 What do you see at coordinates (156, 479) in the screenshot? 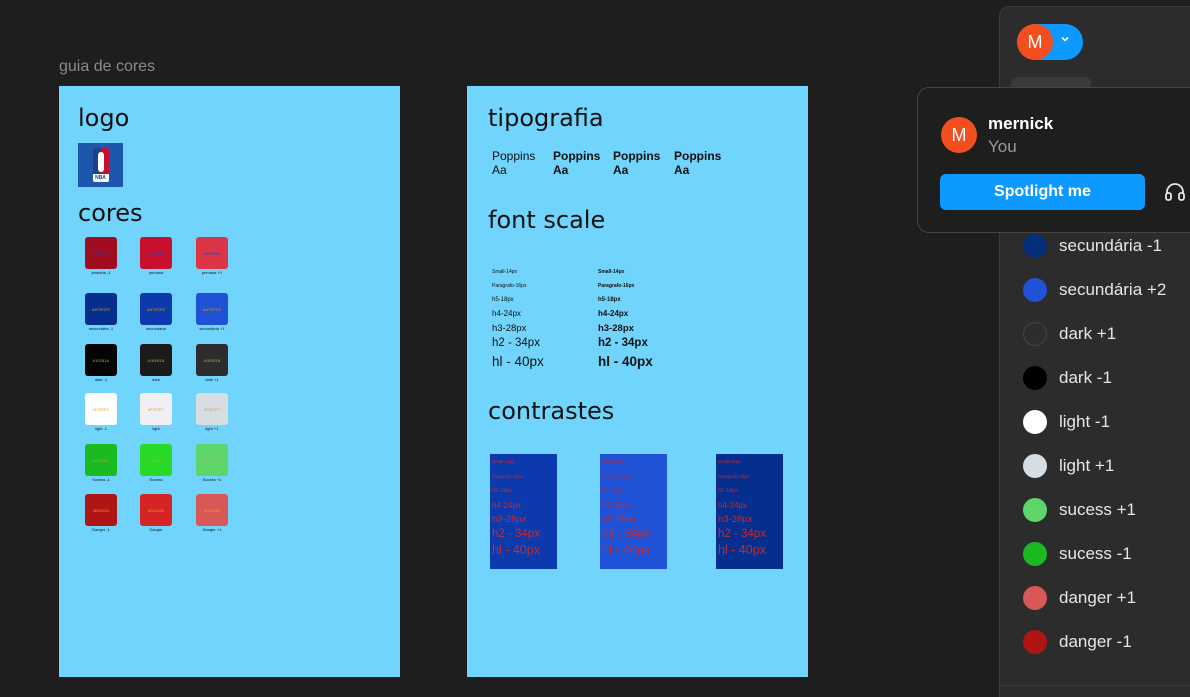
I see `swatch-label: Sucess` at bounding box center [156, 479].